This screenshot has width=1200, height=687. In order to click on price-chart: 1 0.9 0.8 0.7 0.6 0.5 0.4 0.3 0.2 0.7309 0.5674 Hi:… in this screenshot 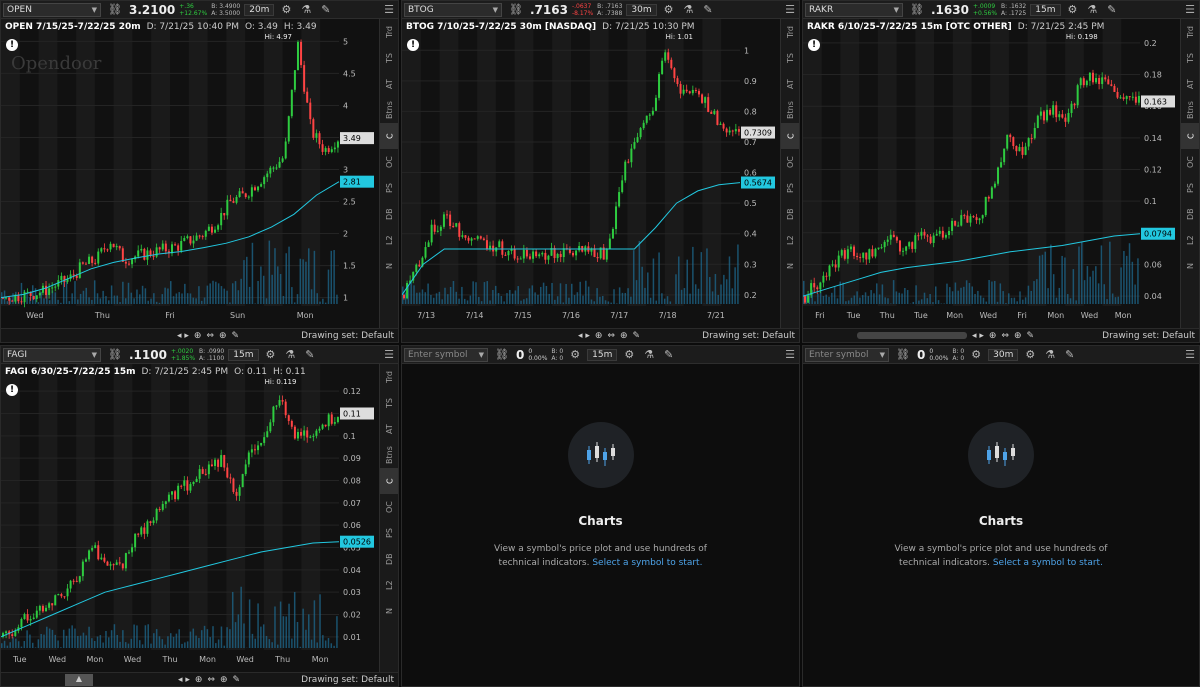, I will do `click(591, 174)`.